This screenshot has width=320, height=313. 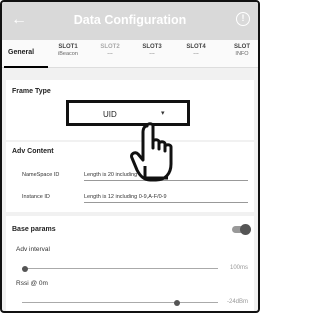 I want to click on tab-label: General, so click(x=21, y=52).